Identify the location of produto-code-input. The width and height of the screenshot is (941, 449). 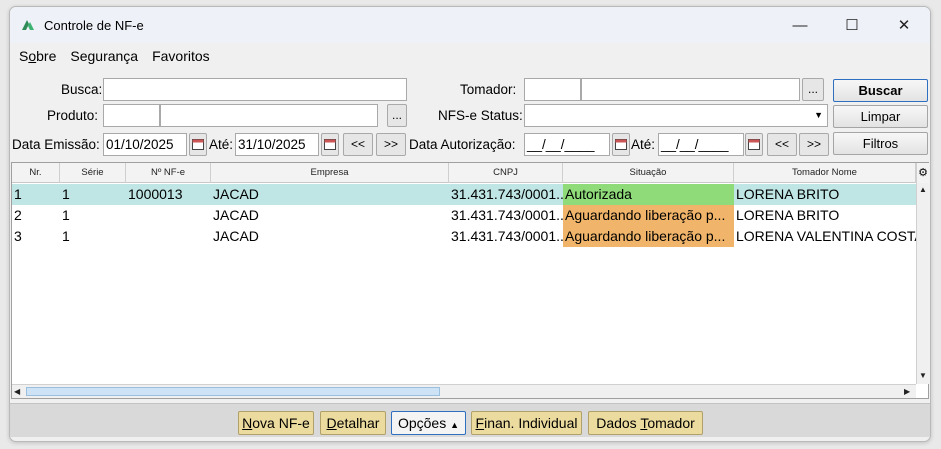
(131, 115).